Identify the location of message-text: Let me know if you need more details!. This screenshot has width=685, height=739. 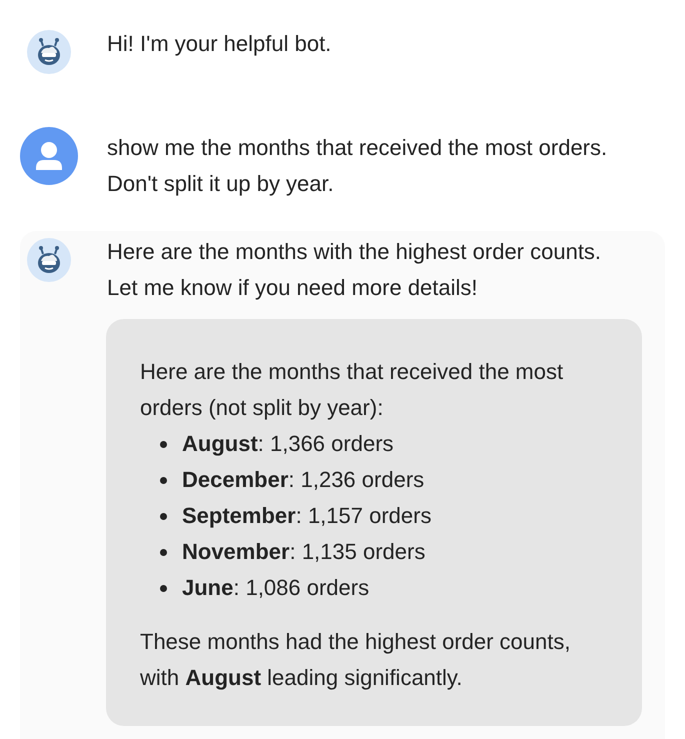
(293, 288).